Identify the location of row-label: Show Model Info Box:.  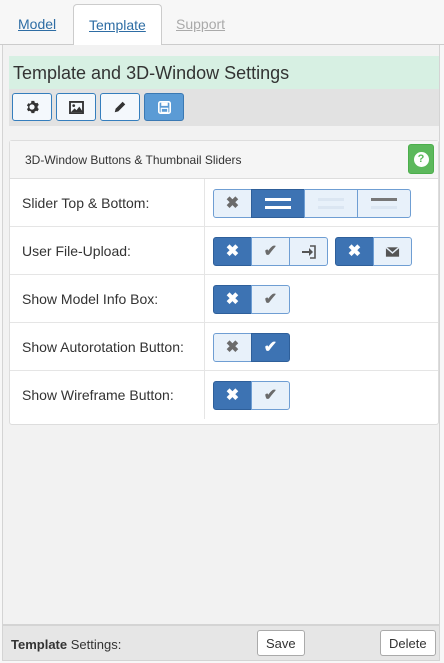
(90, 299).